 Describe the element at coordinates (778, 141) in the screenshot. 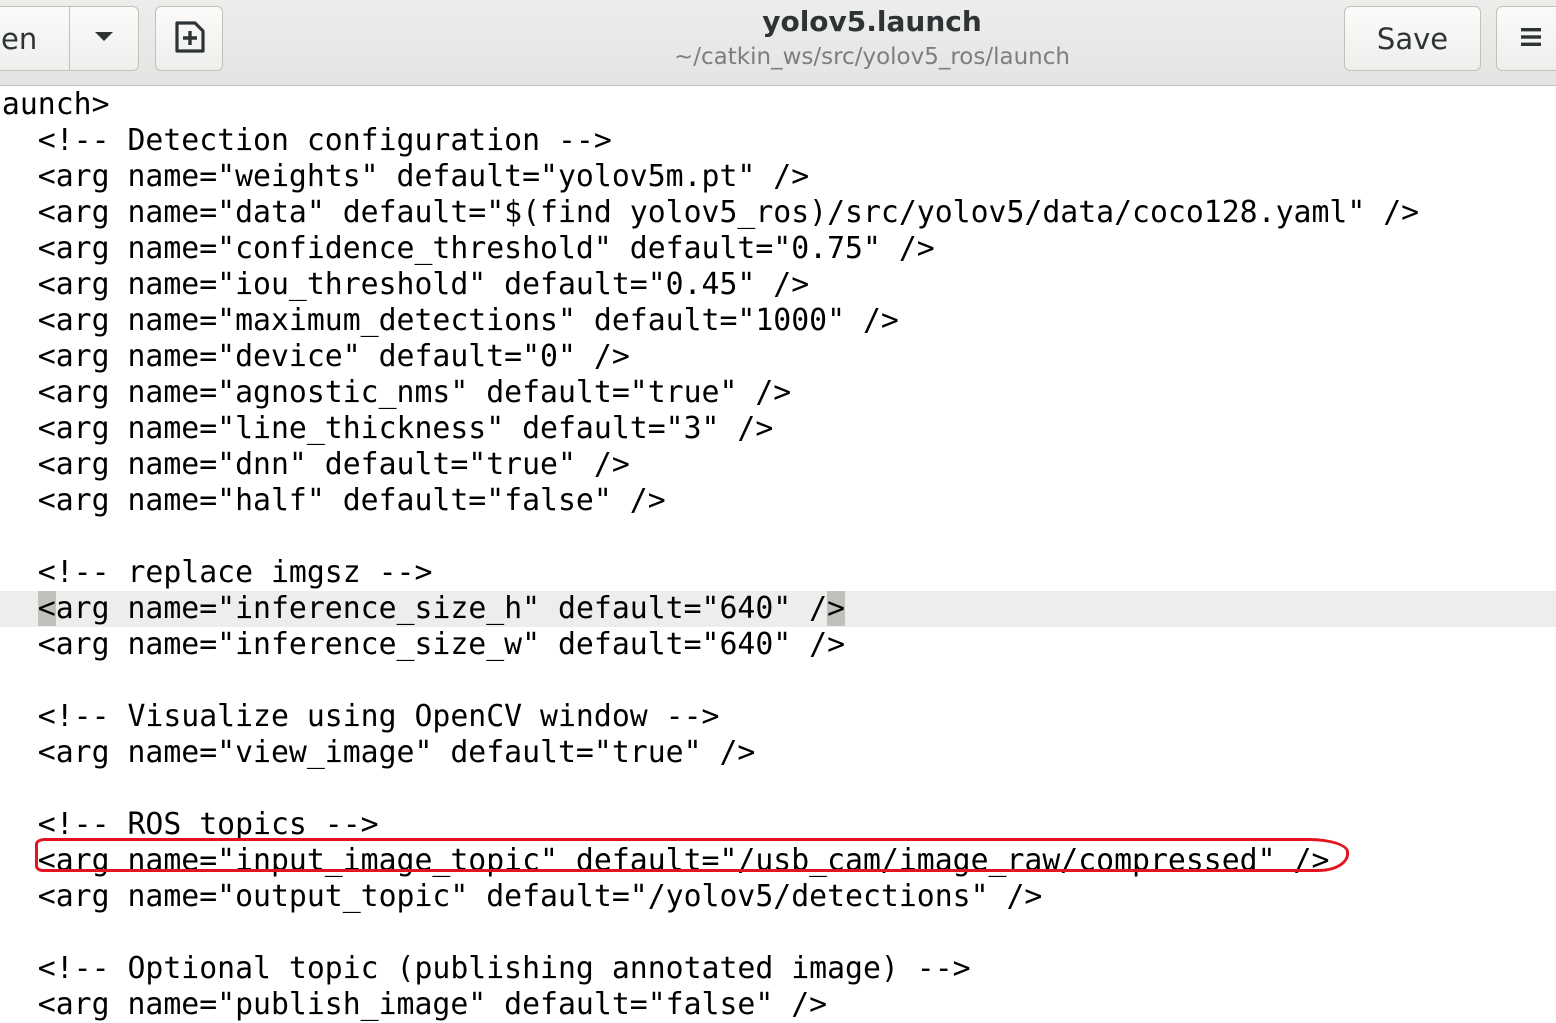

I see `code-line: <!-- Detection configuration -->` at that location.